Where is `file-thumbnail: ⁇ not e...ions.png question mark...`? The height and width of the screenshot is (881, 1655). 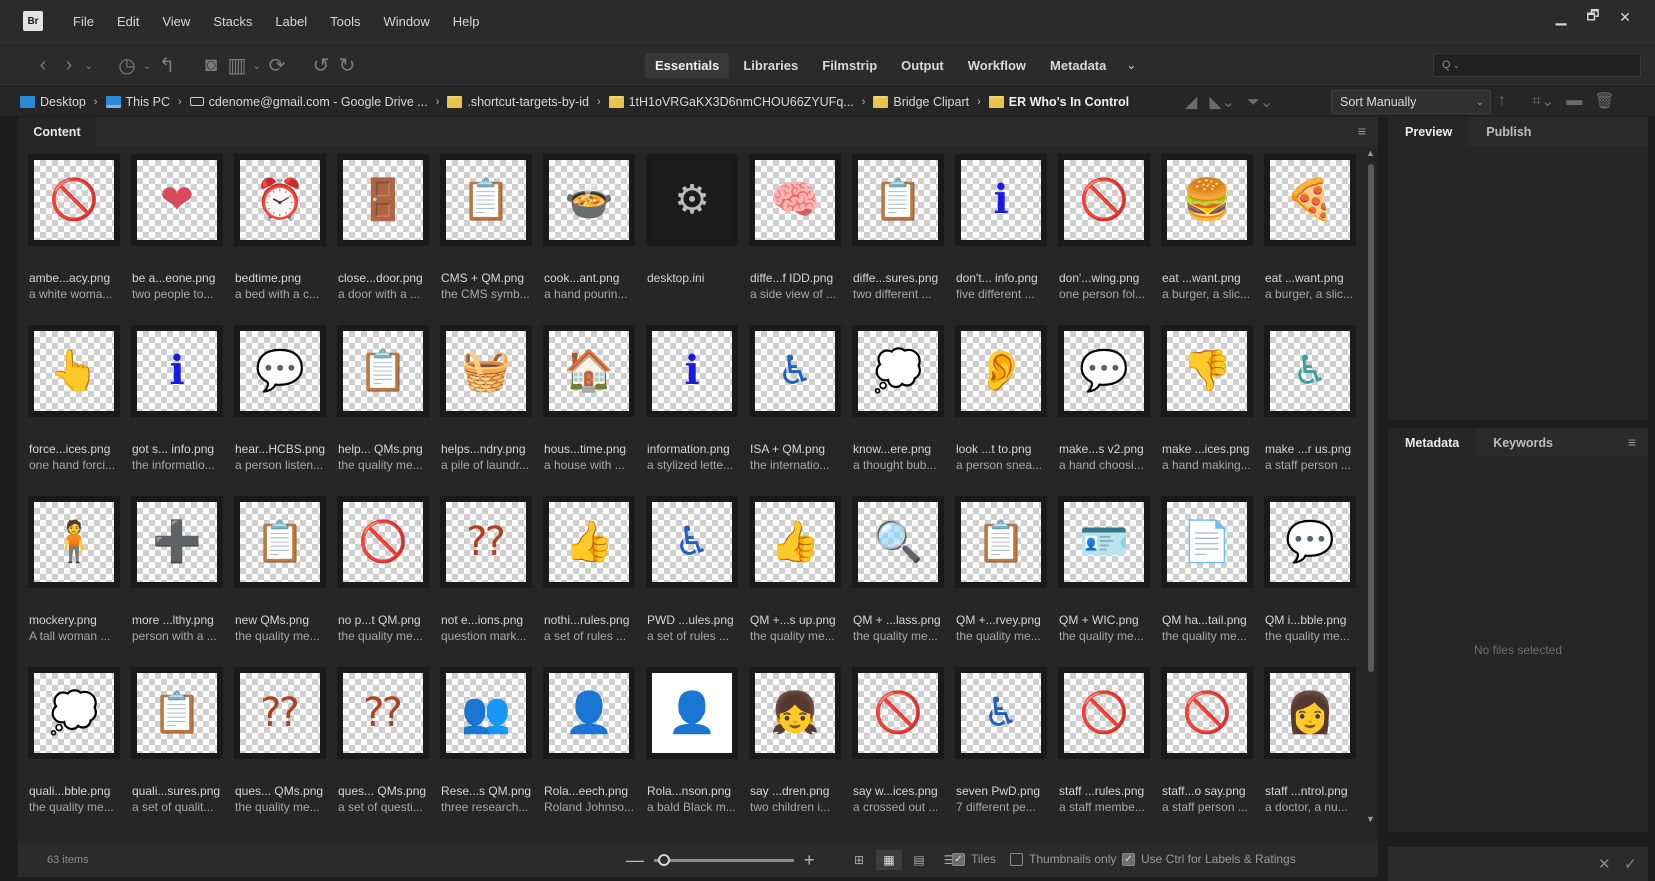
file-thumbnail: ⁇ not e...ions.png question mark... is located at coordinates (487, 581).